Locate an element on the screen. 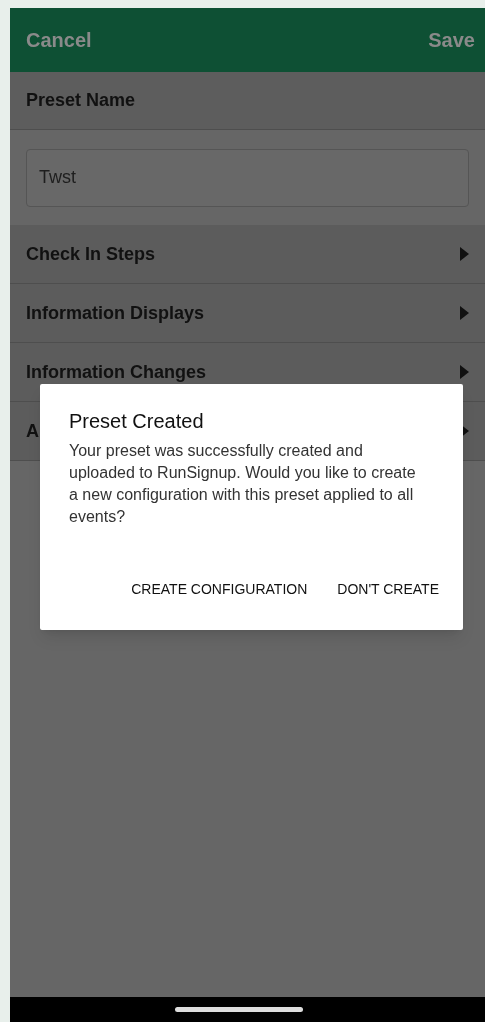 This screenshot has height=1022, width=485. section-row: Check In Steps is located at coordinates (247, 254).